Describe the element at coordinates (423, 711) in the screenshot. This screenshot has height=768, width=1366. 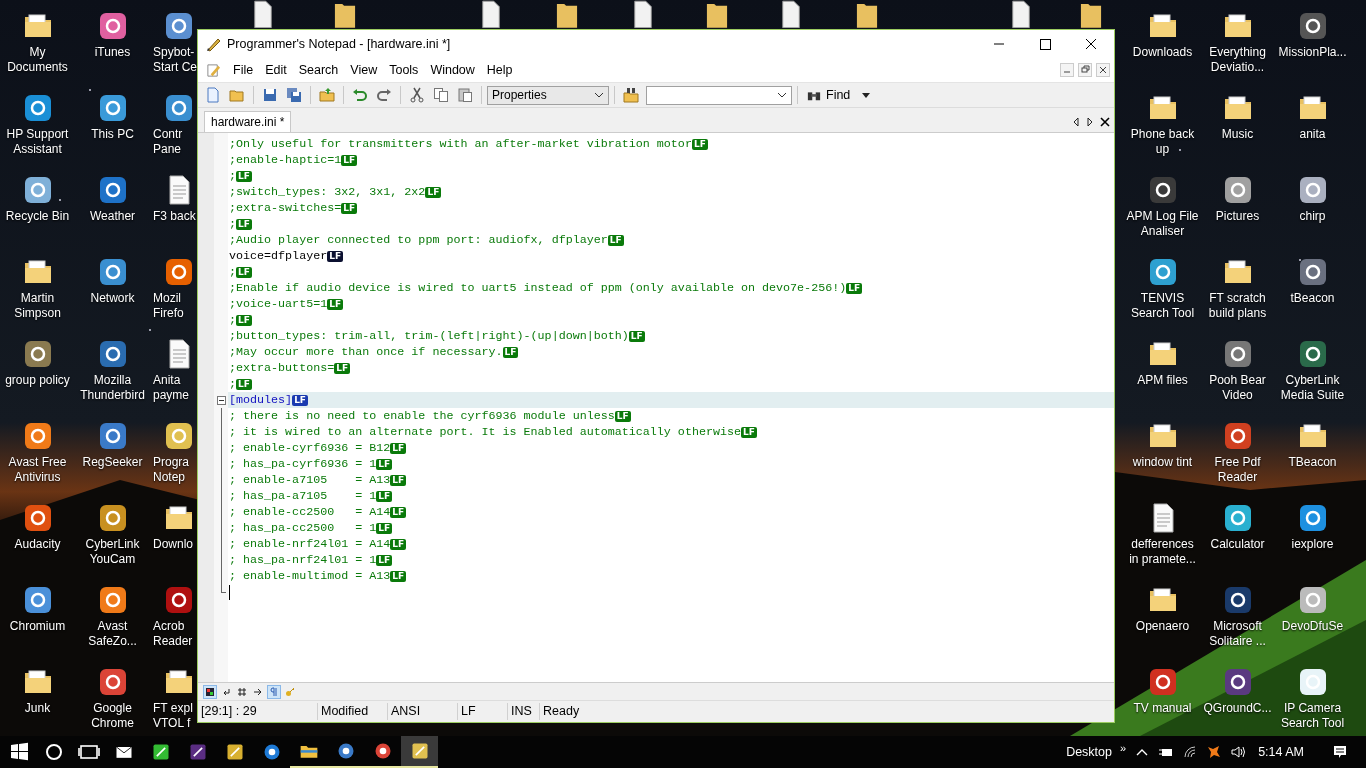
I see `status-text: ANSI` at that location.